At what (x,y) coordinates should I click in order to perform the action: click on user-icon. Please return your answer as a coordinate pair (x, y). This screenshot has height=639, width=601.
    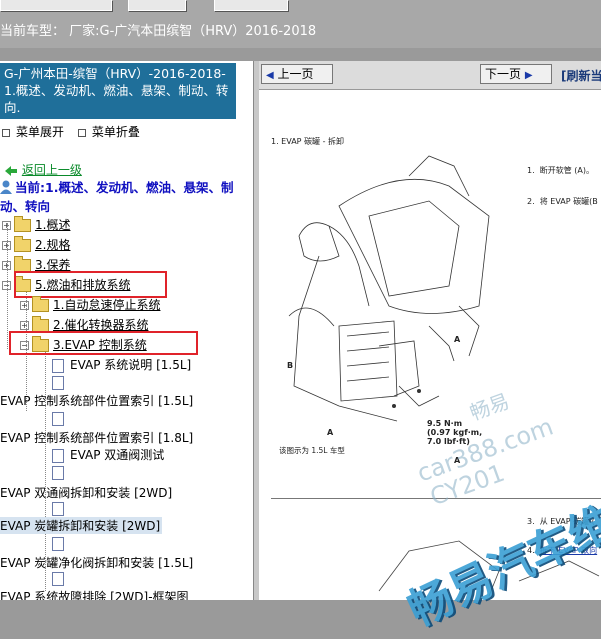
    Looking at the image, I should click on (6, 187).